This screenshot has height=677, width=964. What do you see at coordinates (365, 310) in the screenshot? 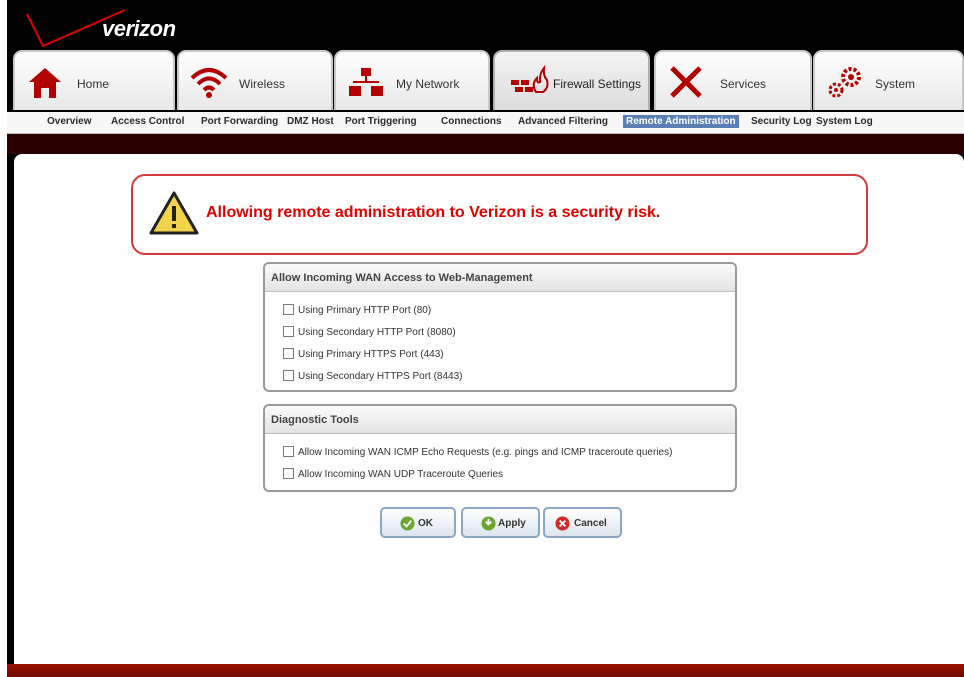
I see `option-primary-http-label: Using Primary HTTP Port (80)` at bounding box center [365, 310].